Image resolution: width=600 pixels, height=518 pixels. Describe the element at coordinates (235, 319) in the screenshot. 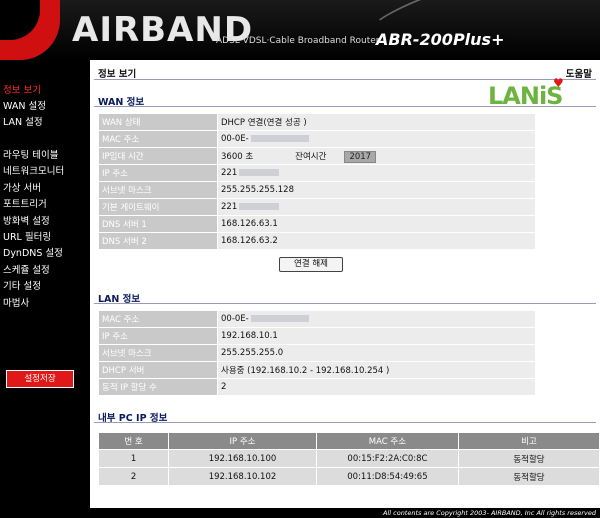

I see `lan-mac-value: 00-0E-` at that location.